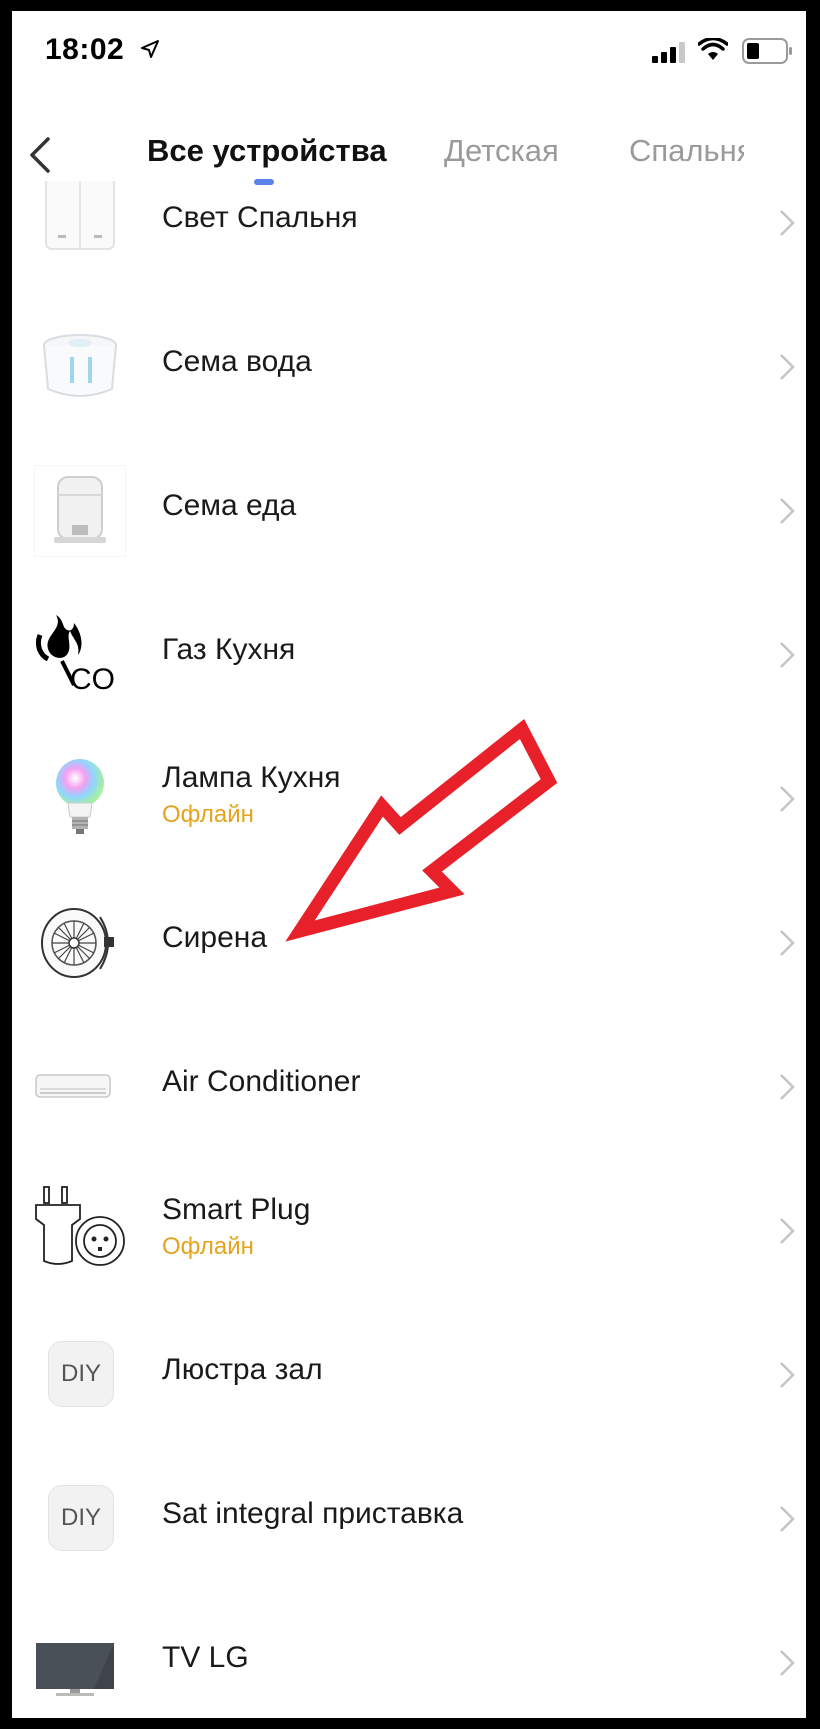 The width and height of the screenshot is (820, 1729). Describe the element at coordinates (409, 511) in the screenshot. I see `device-row-pet-feeder: Сема еда` at that location.